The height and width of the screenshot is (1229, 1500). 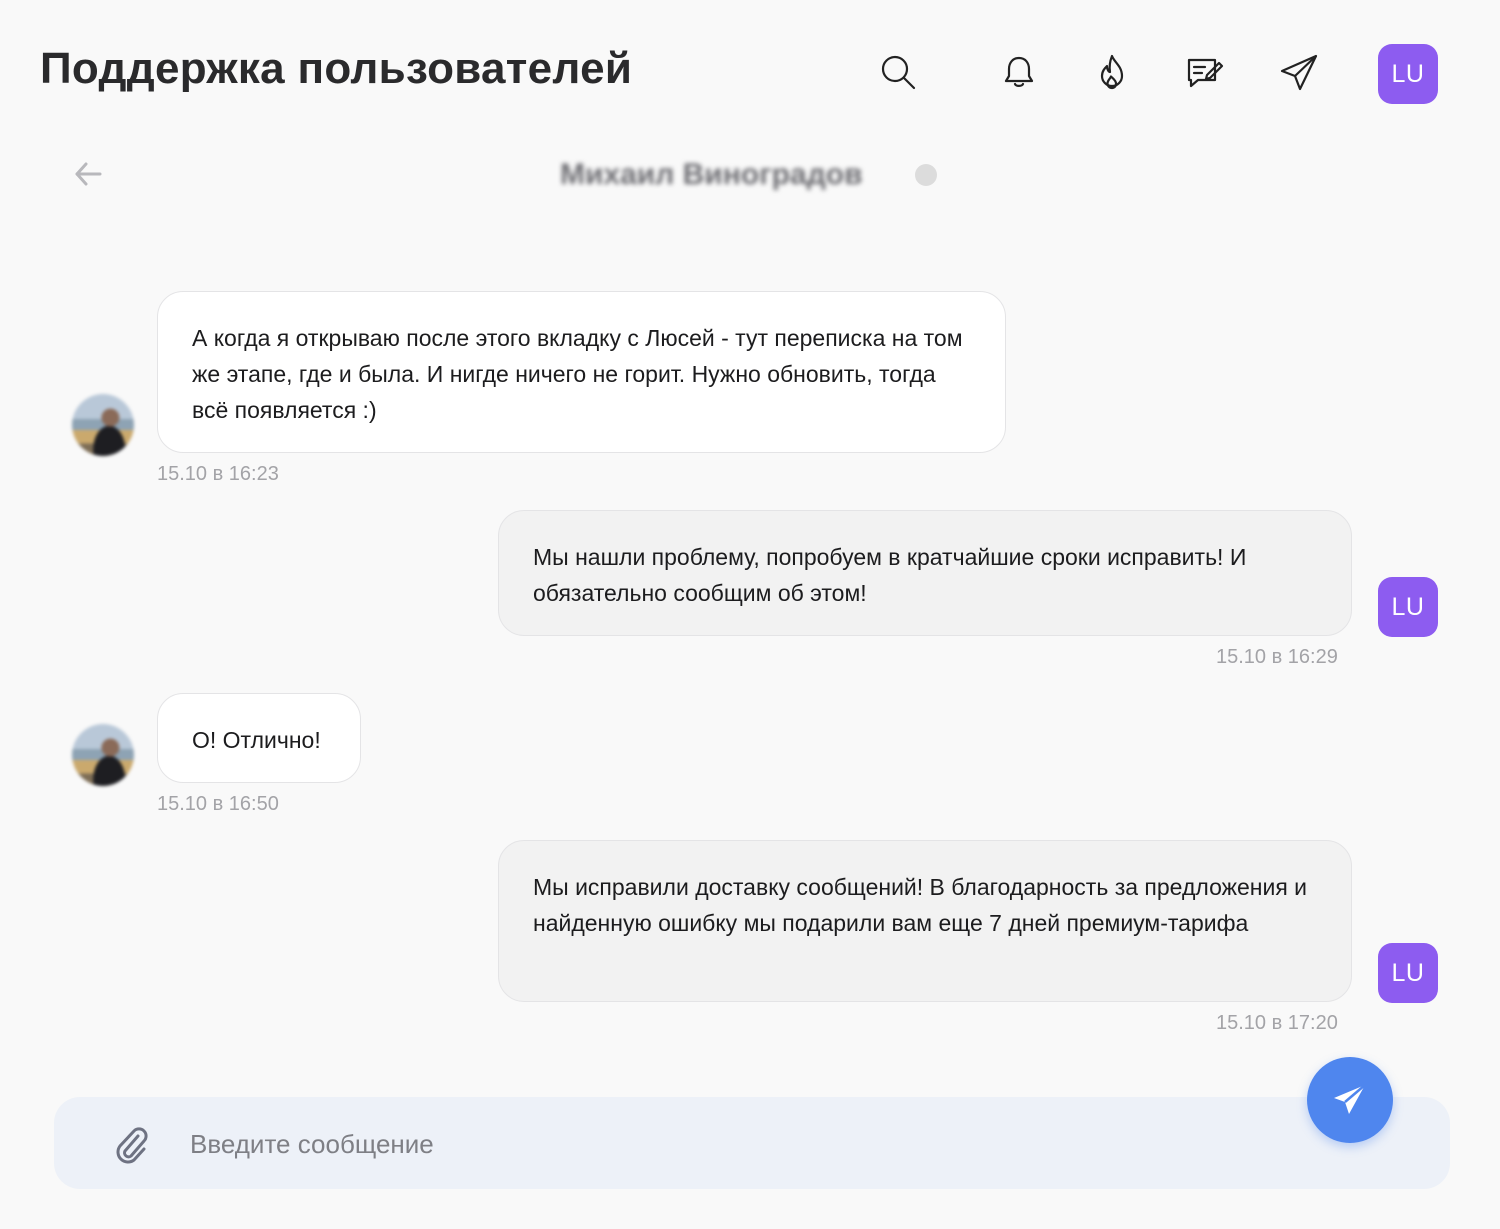 I want to click on status-indicator, so click(x=926, y=175).